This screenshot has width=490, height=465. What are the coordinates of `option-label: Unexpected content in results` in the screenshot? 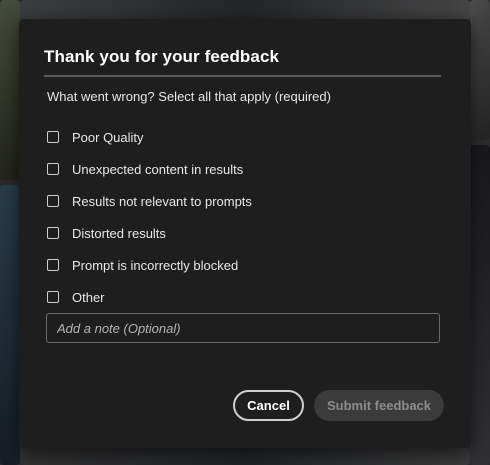 It's located at (158, 169).